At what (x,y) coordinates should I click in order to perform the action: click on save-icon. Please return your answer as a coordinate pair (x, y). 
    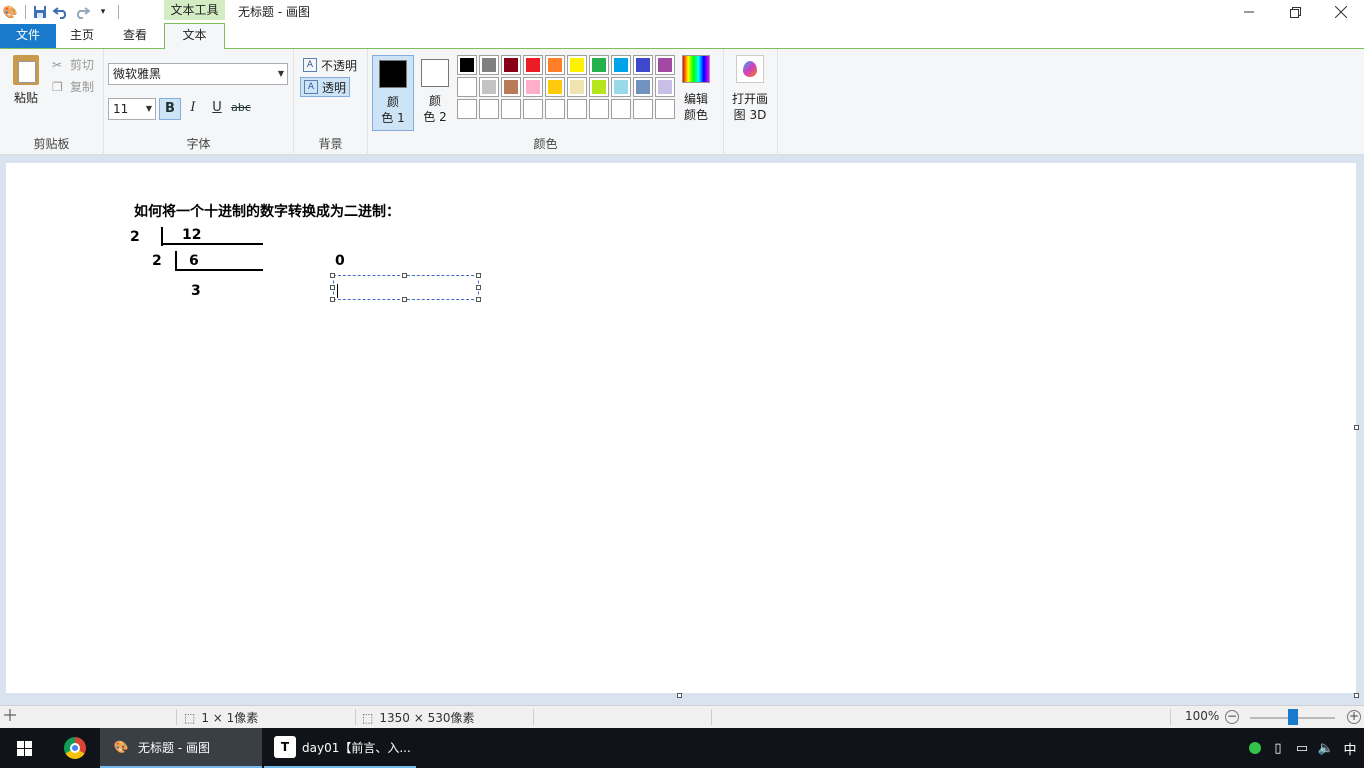
    Looking at the image, I should click on (40, 12).